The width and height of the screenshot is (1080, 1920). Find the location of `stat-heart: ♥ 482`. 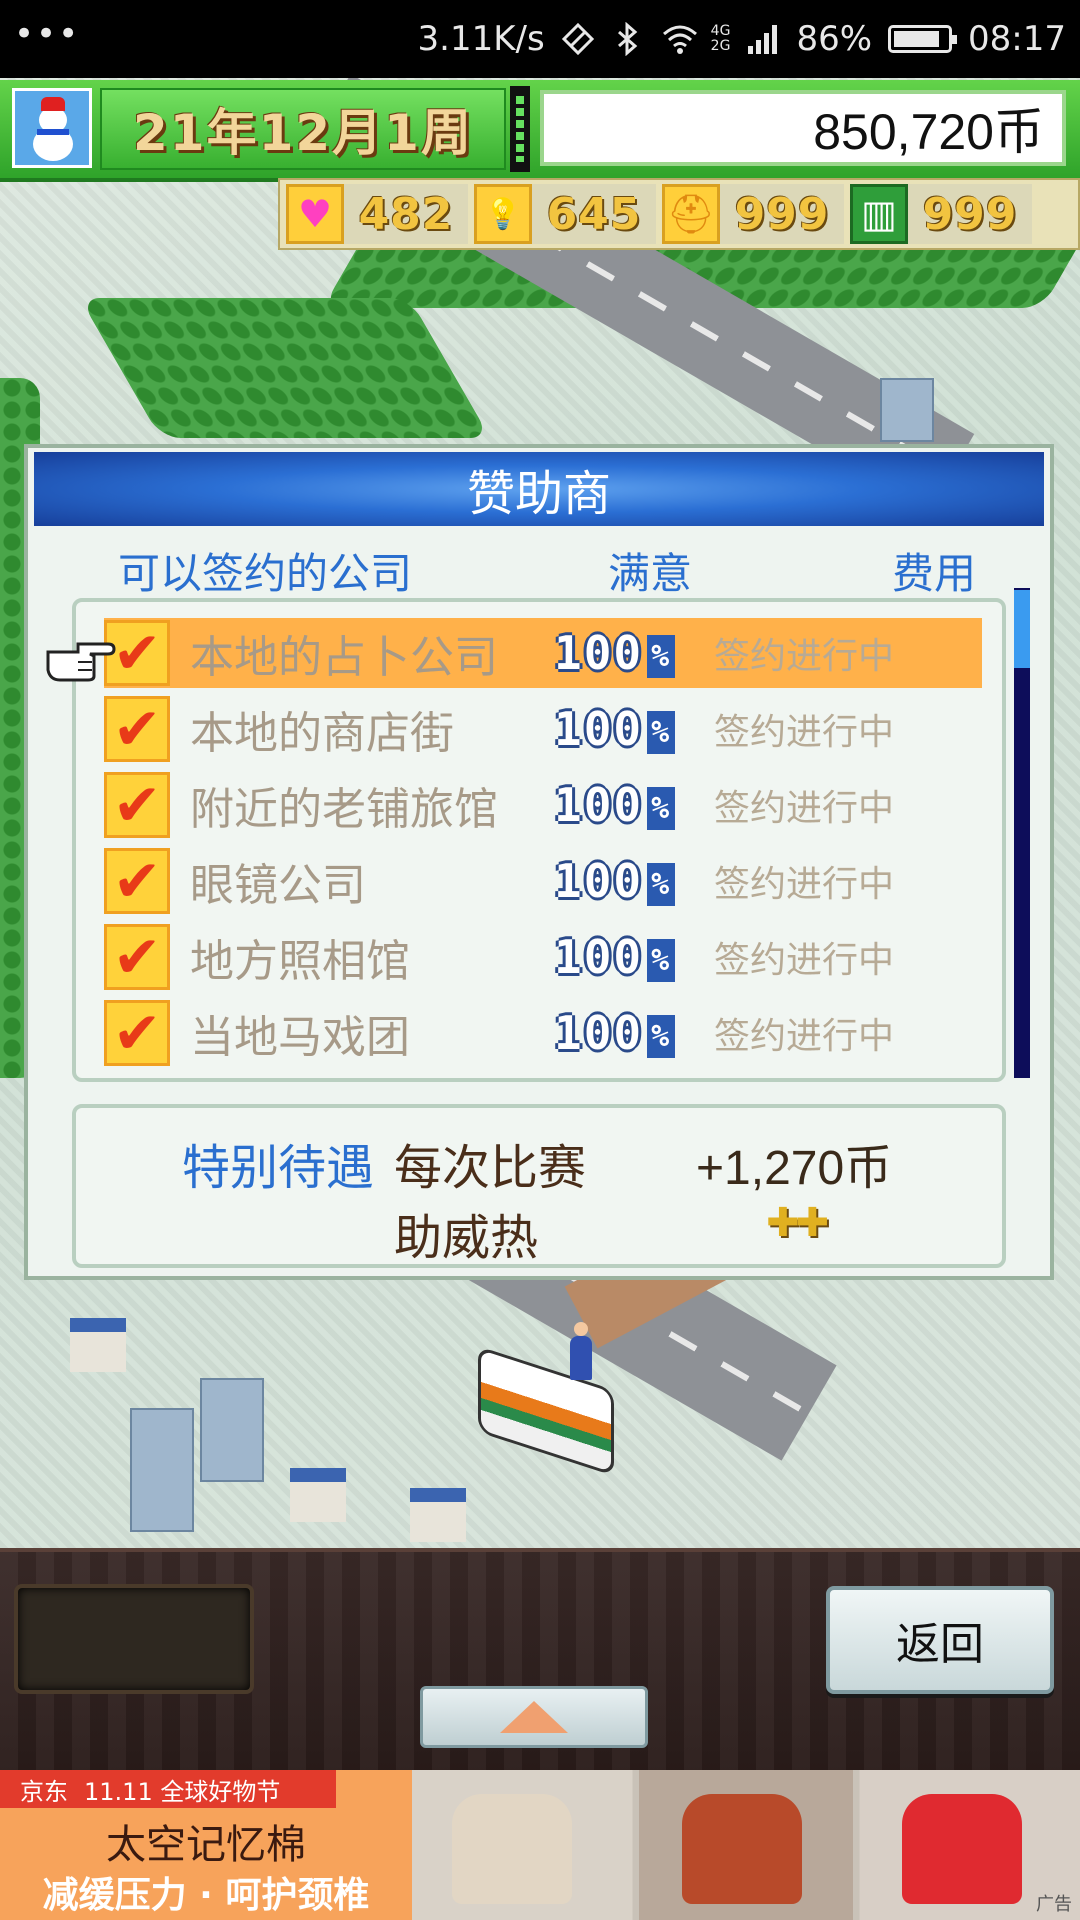

stat-heart: ♥ 482 is located at coordinates (377, 214).